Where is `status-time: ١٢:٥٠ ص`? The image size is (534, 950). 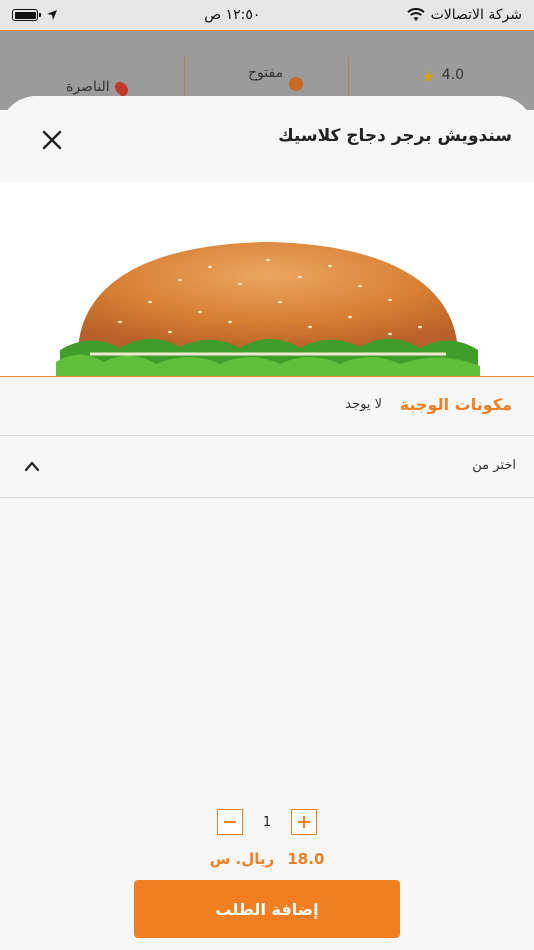
status-time: ١٢:٥٠ ص is located at coordinates (232, 15).